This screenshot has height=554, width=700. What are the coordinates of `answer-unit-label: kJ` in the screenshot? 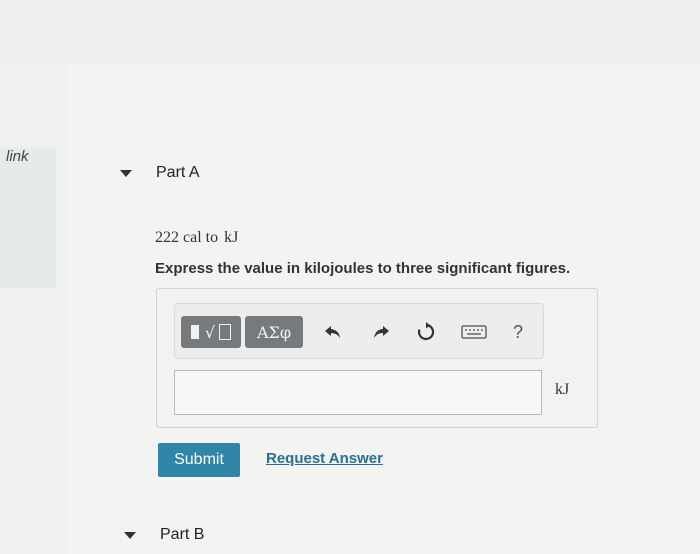 It's located at (562, 389).